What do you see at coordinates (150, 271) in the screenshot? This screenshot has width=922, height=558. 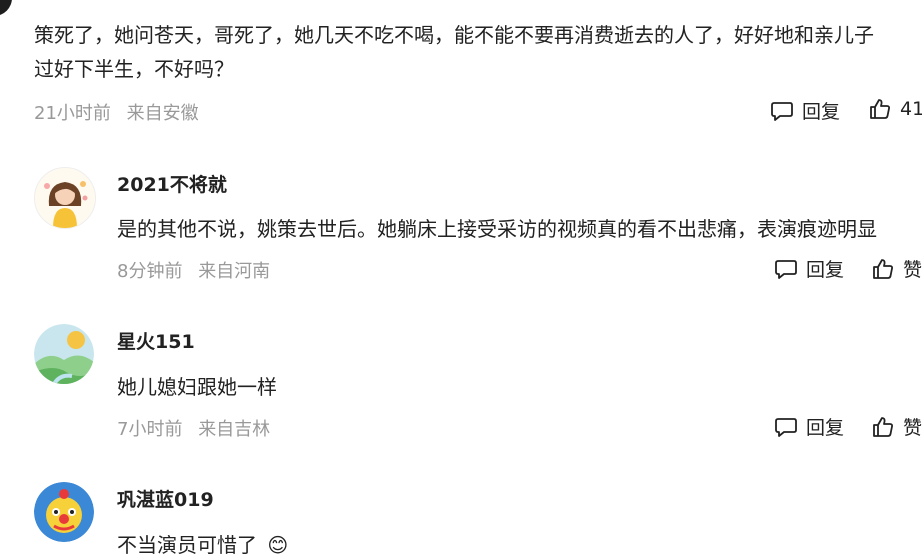 I see `reply-1-time: 8分钟前` at bounding box center [150, 271].